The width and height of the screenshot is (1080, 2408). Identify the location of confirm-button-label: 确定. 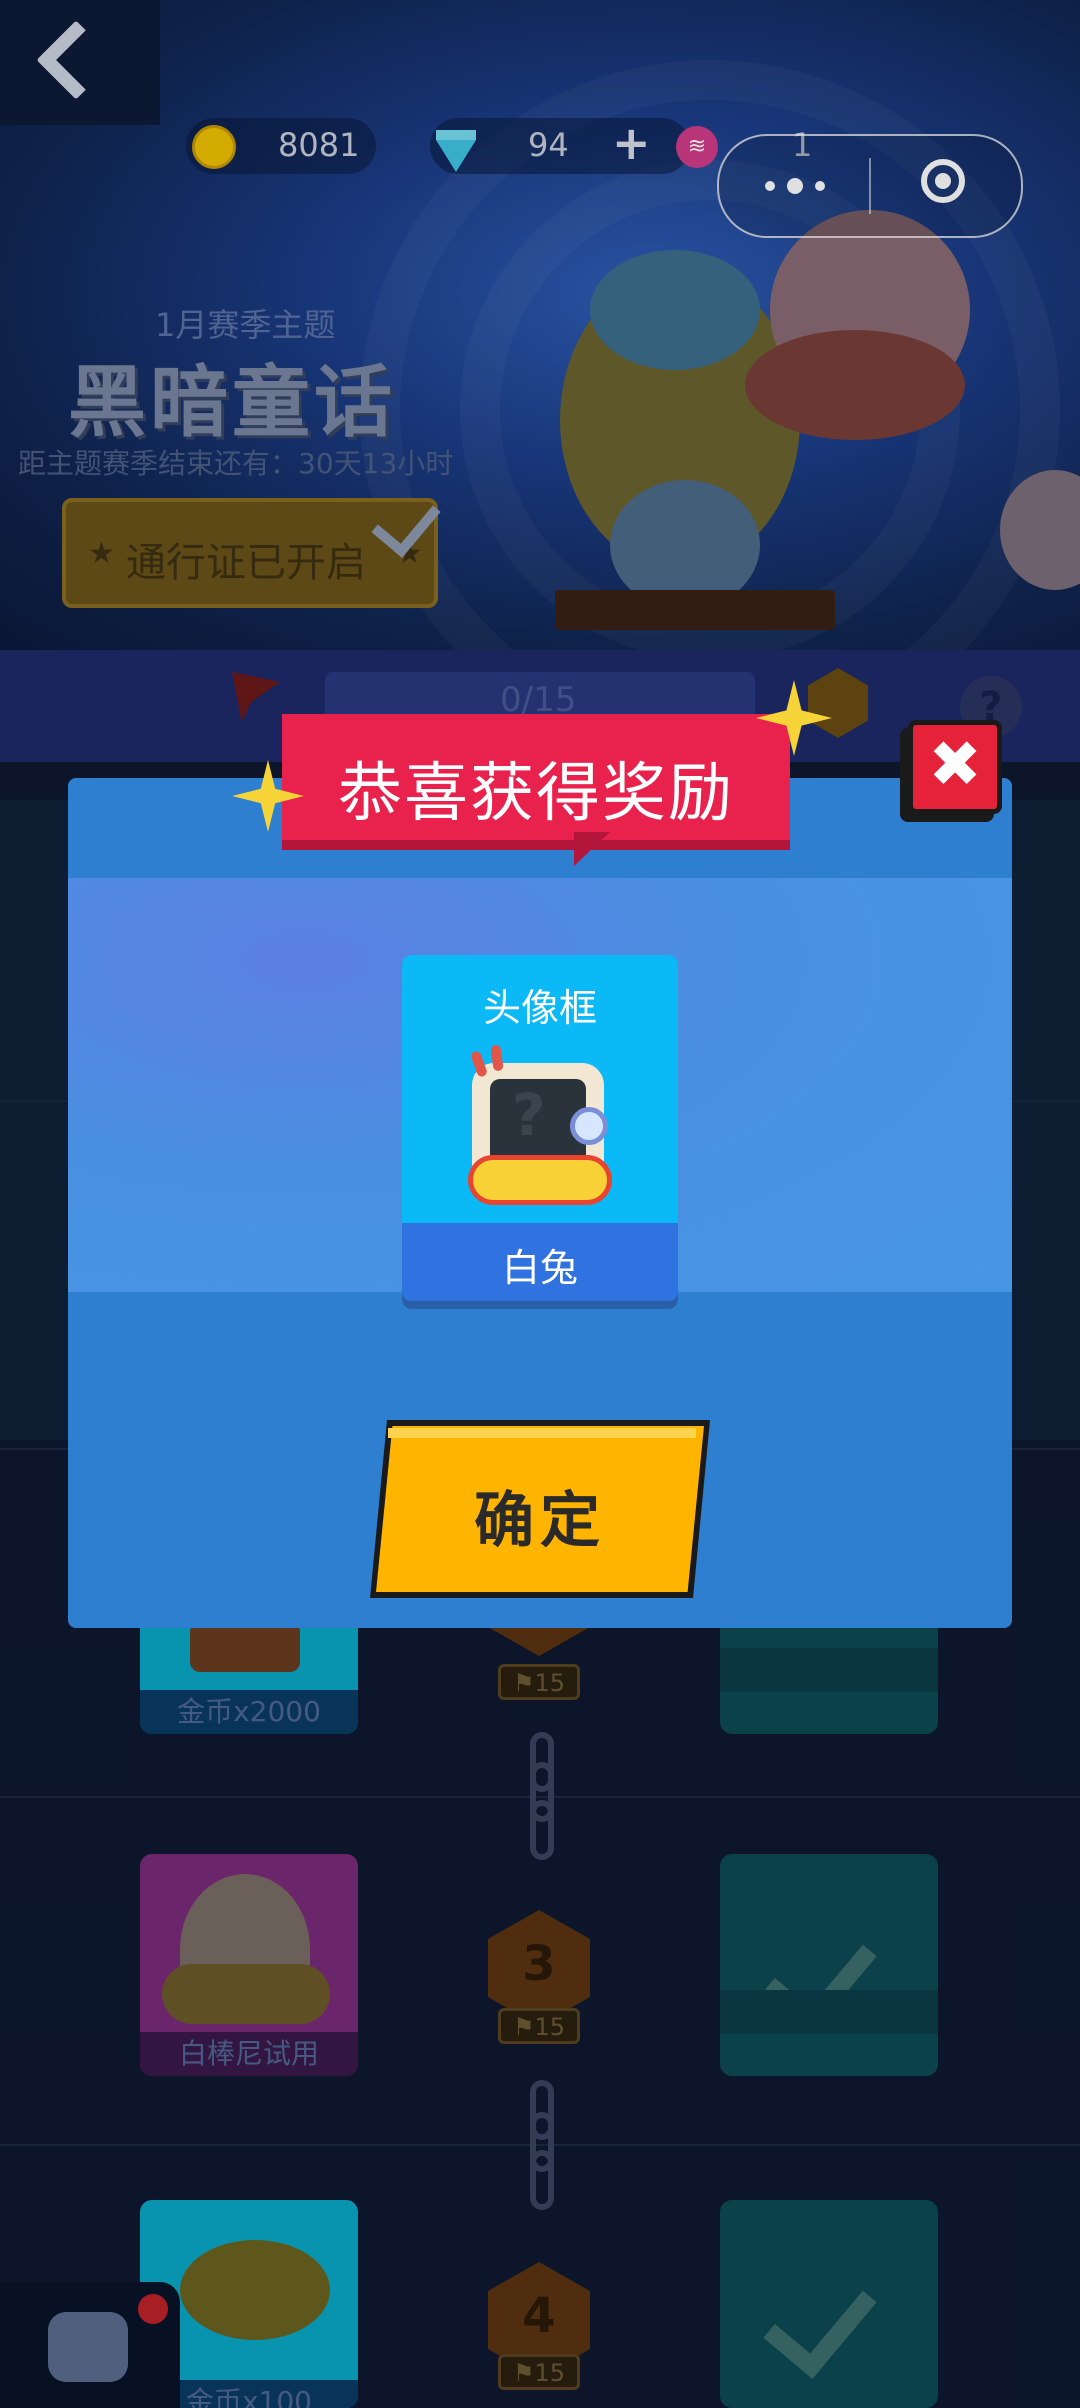
(540, 1521).